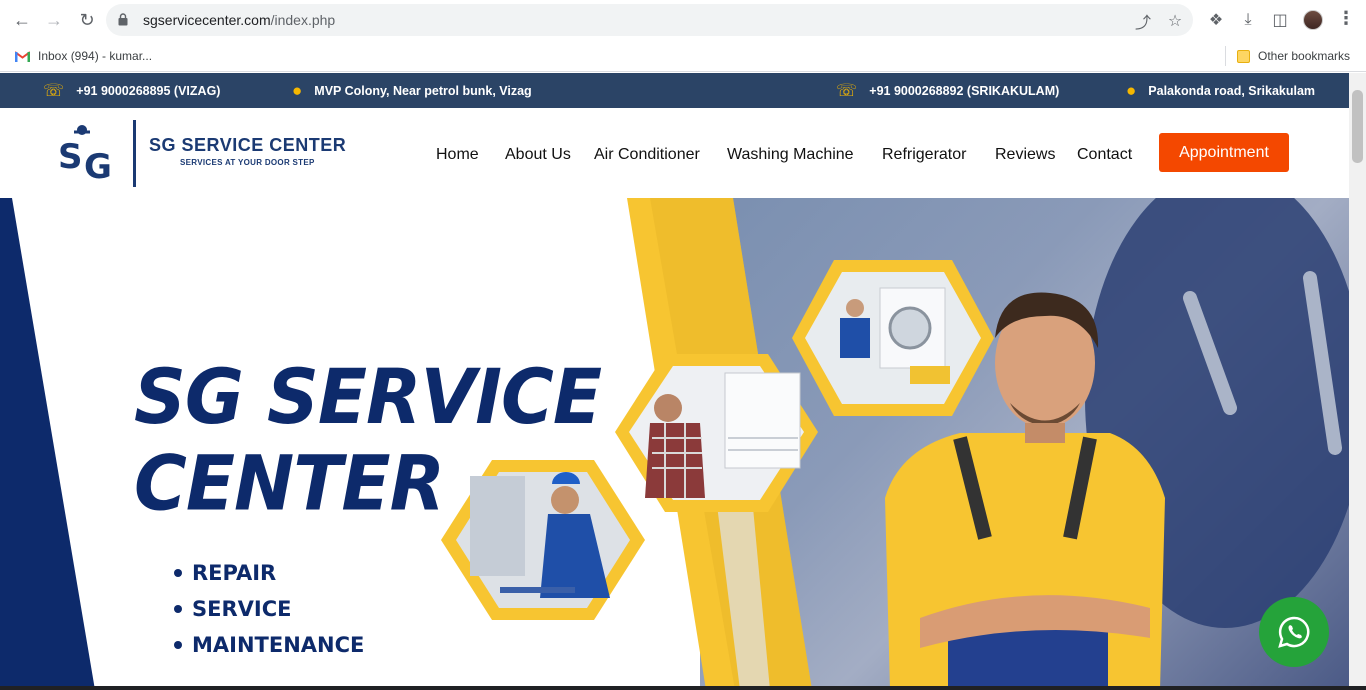 The width and height of the screenshot is (1366, 690). What do you see at coordinates (1104, 155) in the screenshot?
I see `nav-contact: Contact` at bounding box center [1104, 155].